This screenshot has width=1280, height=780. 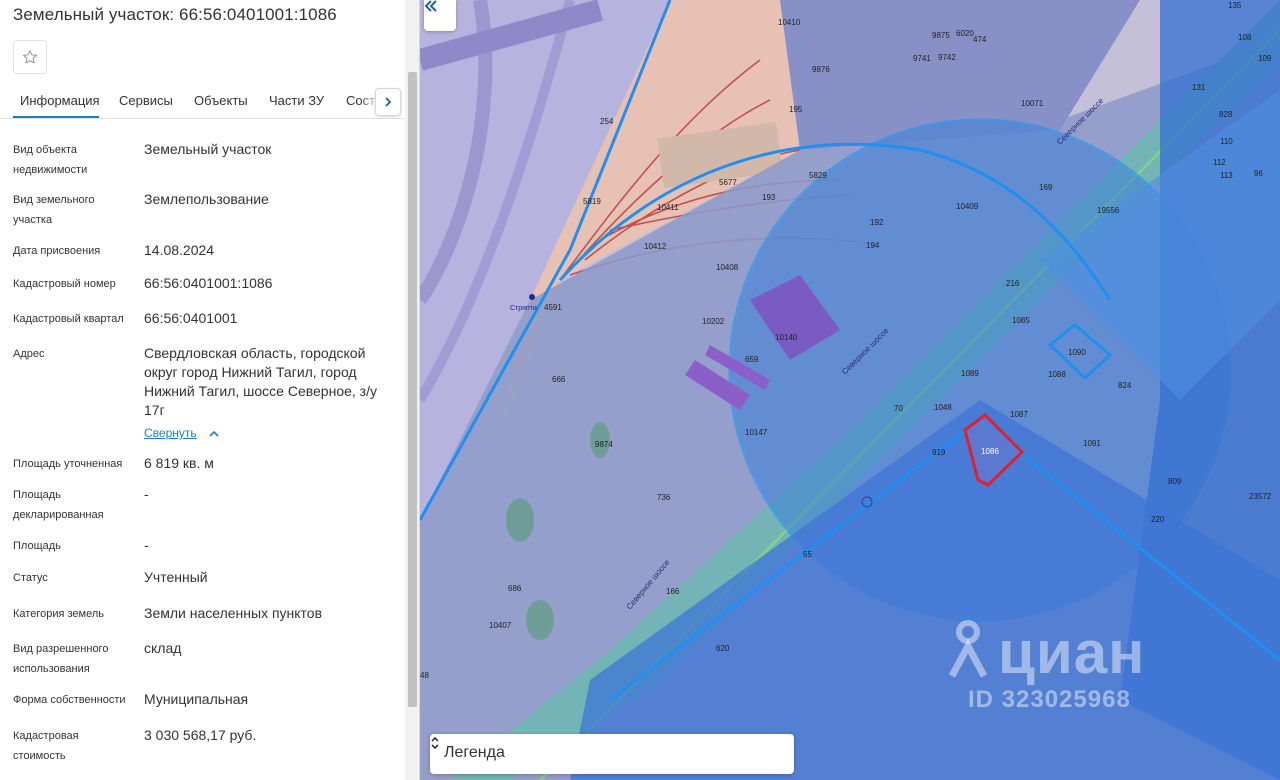 What do you see at coordinates (1032, 103) in the screenshot?
I see `plot-number: 10071` at bounding box center [1032, 103].